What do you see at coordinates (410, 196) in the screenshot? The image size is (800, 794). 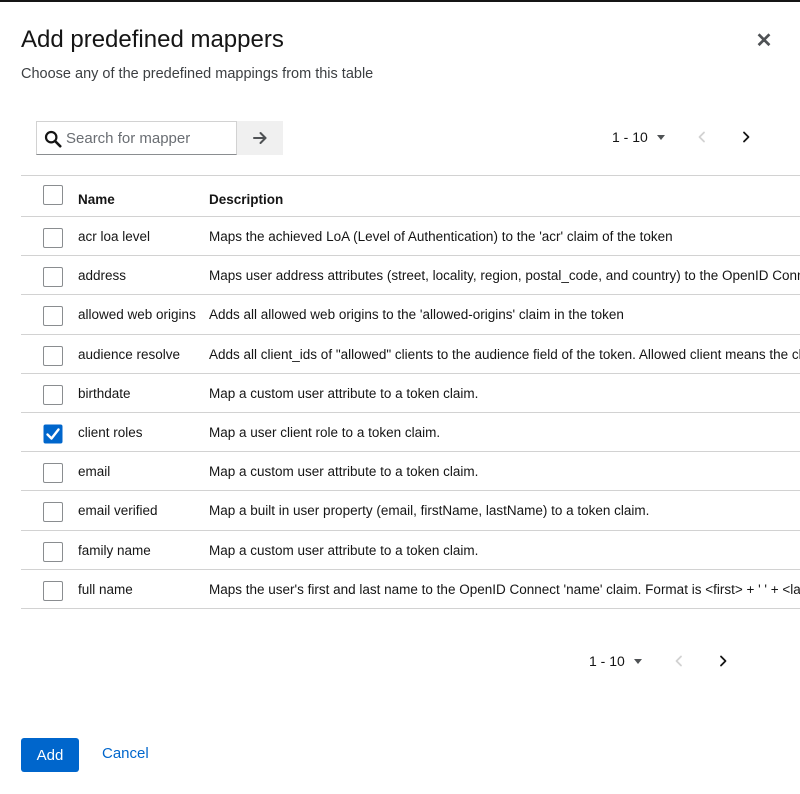 I see `table-header-row: Name Description` at bounding box center [410, 196].